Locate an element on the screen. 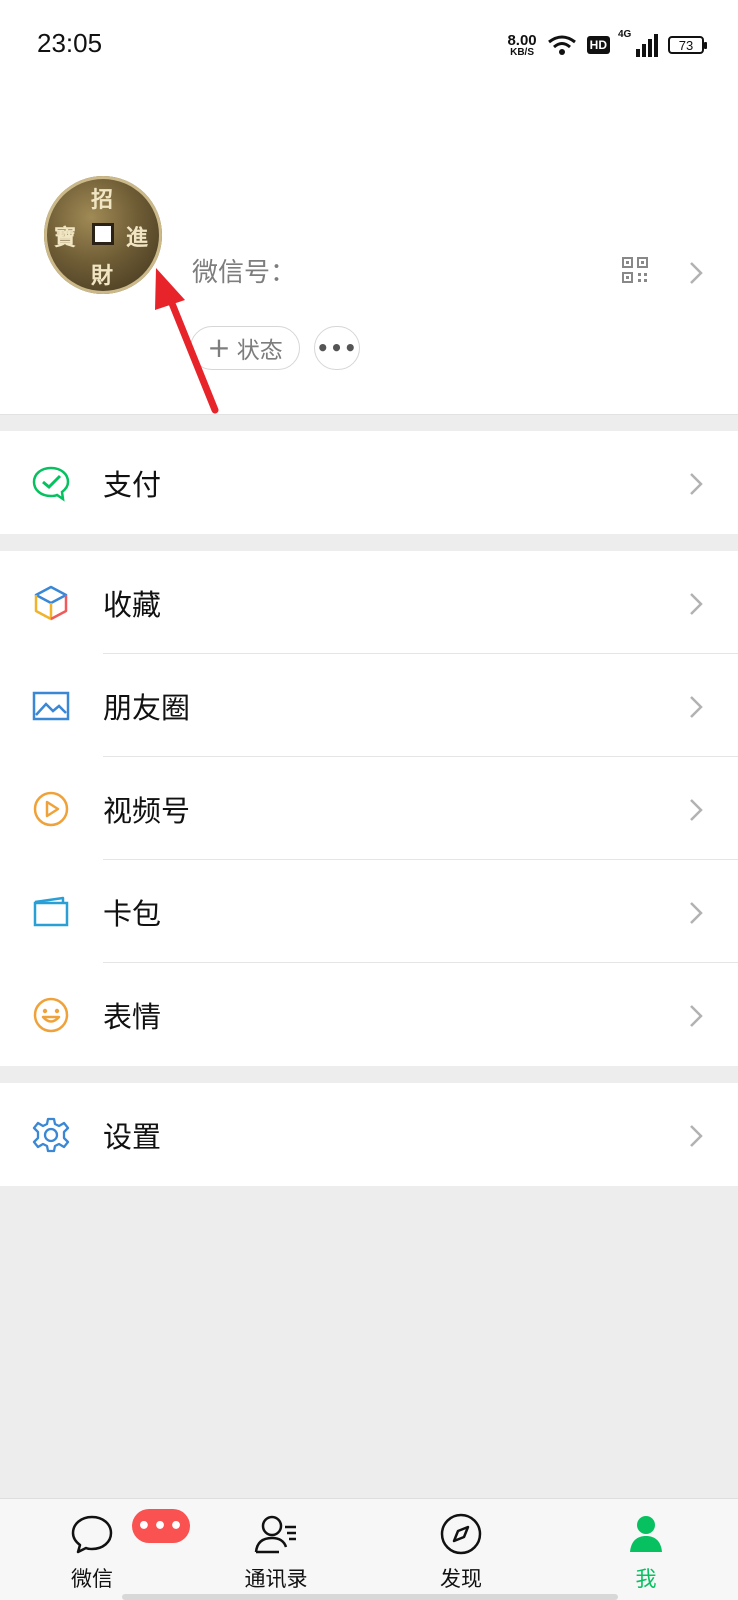 Image resolution: width=738 pixels, height=1600 pixels. battery-indicator: 73 is located at coordinates (687, 45).